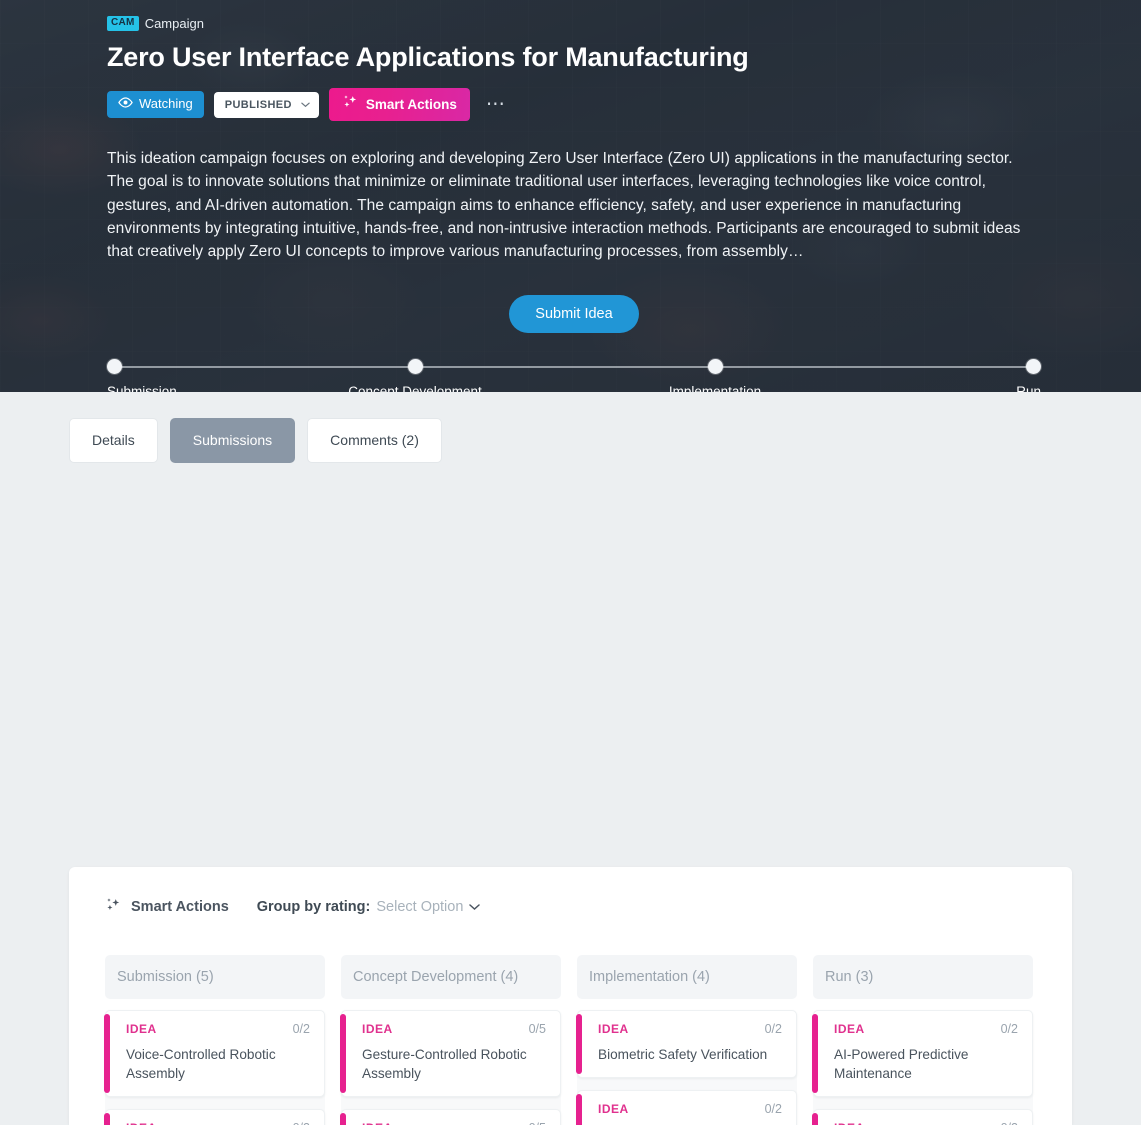 The image size is (1141, 1125). I want to click on column-header: Concept Development (4), so click(451, 977).